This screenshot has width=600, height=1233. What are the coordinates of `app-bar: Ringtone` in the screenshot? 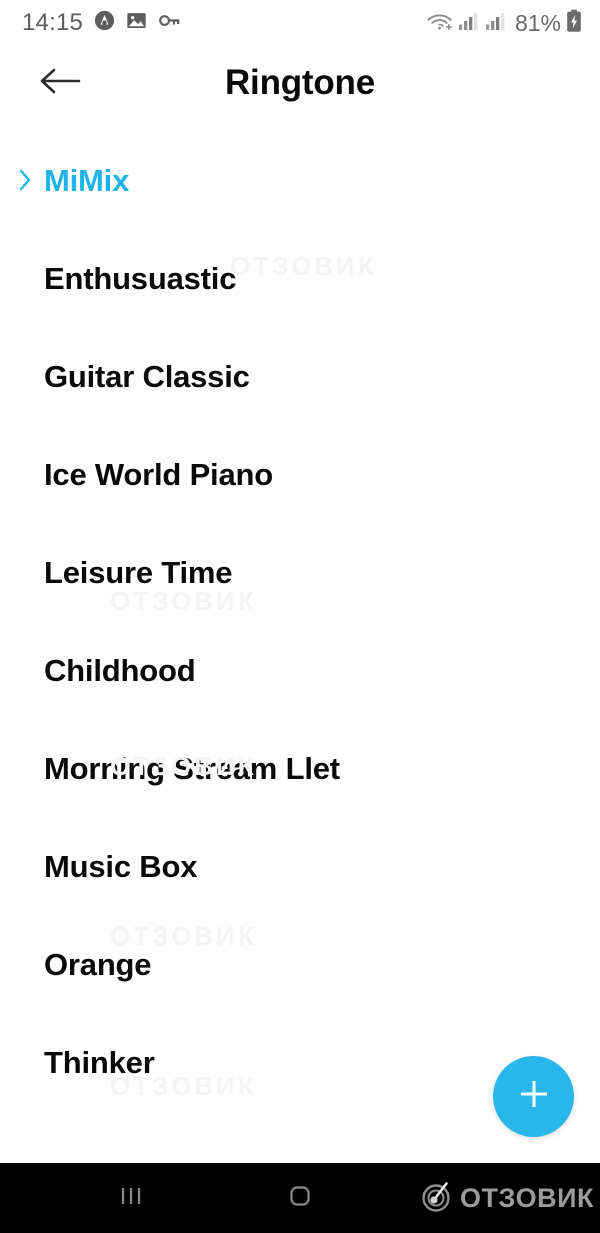 It's located at (300, 83).